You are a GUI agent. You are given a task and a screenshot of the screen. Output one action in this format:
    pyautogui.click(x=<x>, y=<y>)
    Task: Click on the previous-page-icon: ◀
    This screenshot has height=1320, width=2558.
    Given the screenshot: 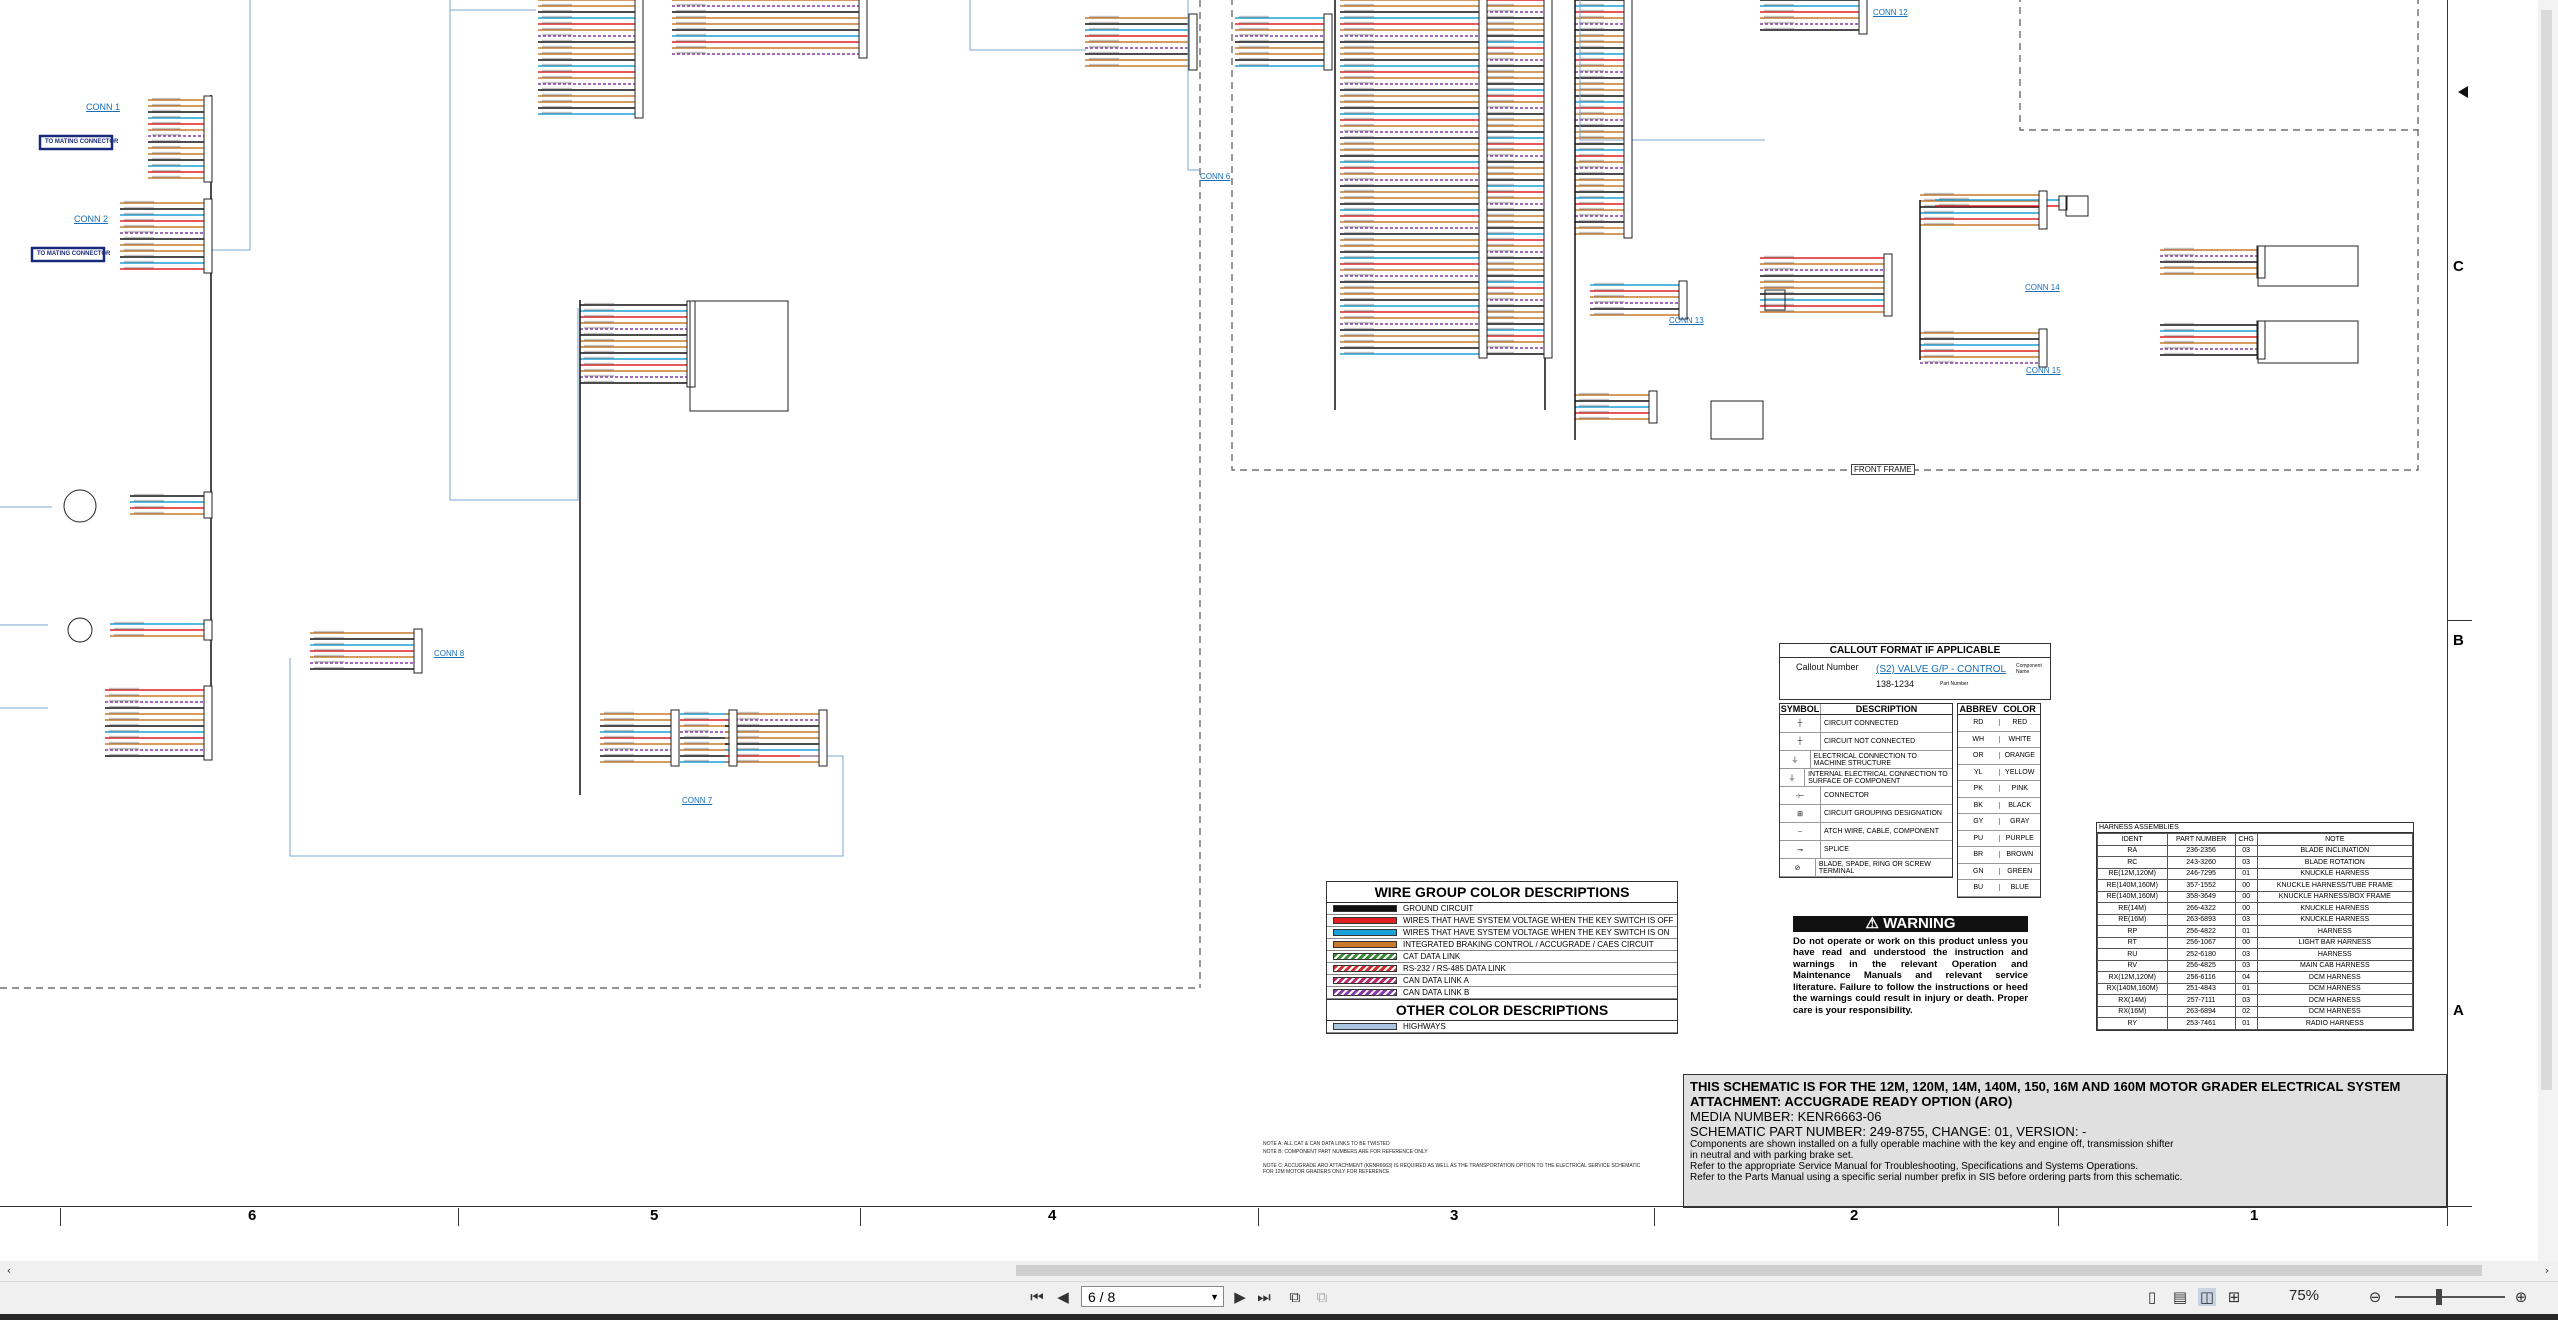 What is the action you would take?
    pyautogui.click(x=1063, y=1297)
    